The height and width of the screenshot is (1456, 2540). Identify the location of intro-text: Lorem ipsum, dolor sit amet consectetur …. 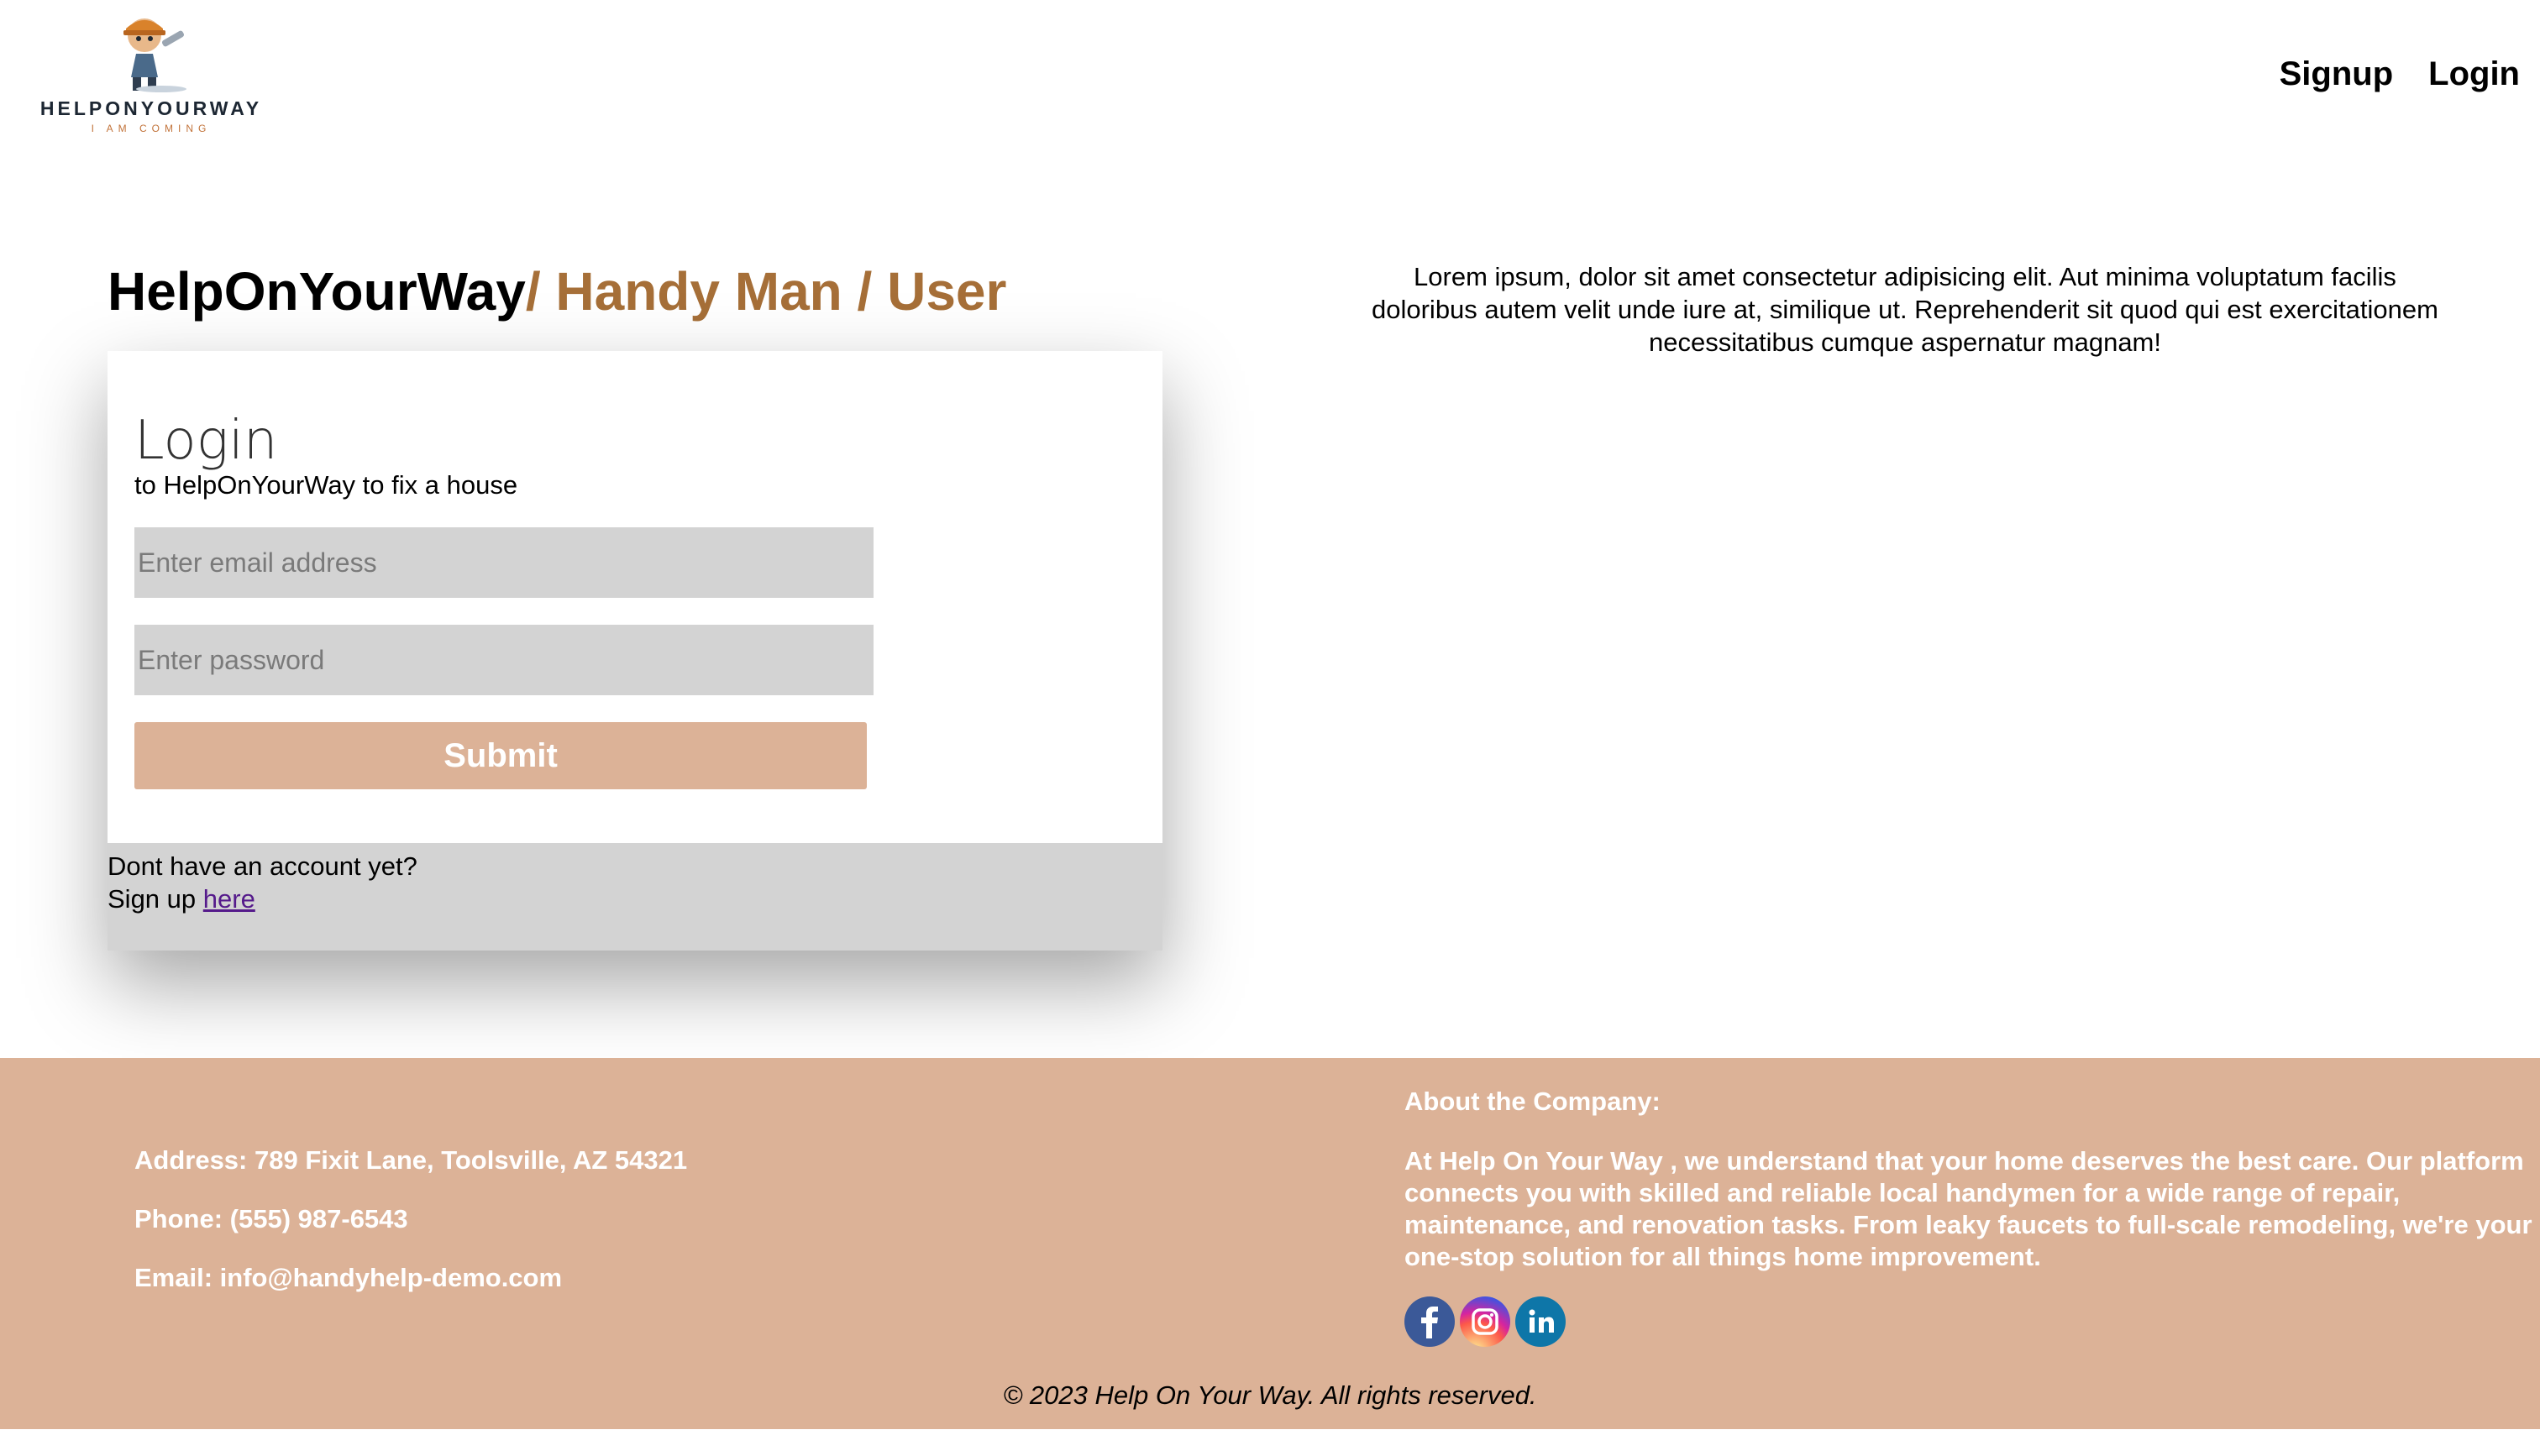
(1905, 309).